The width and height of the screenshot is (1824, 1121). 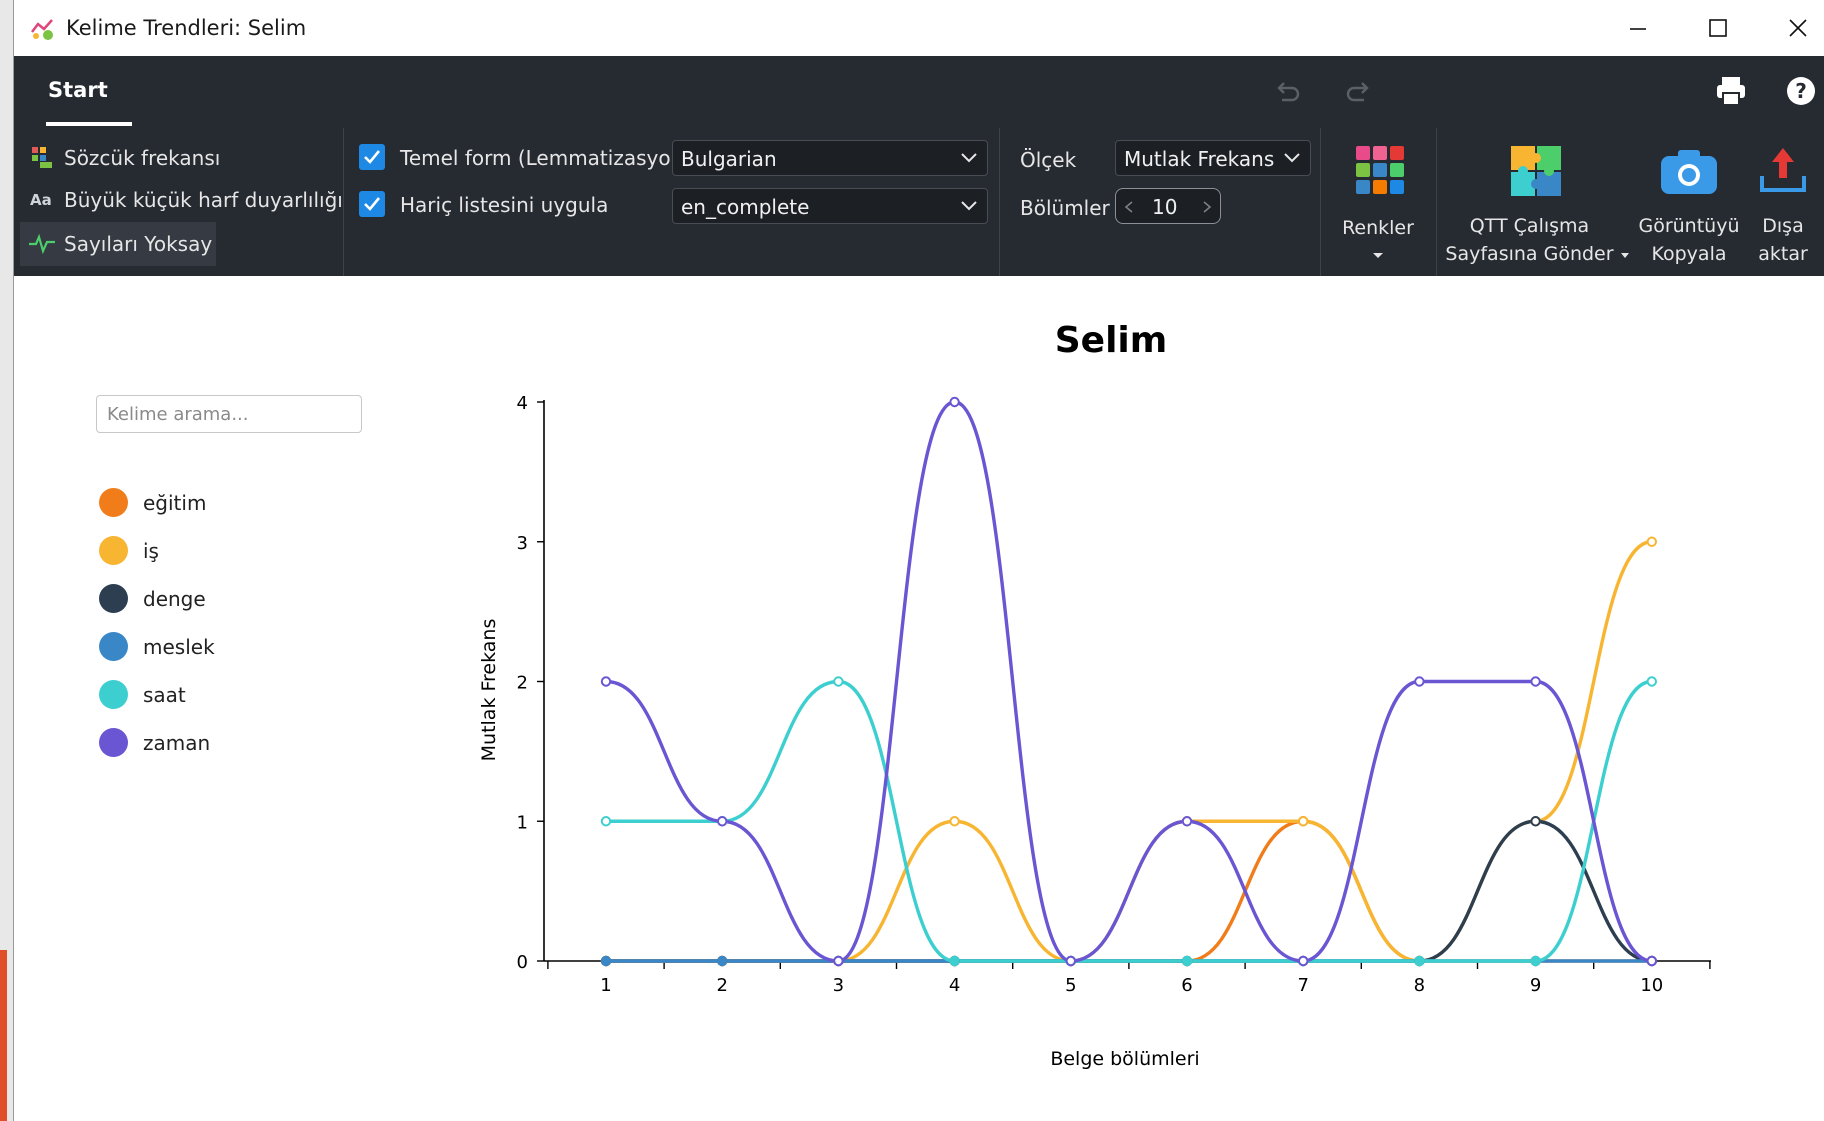 I want to click on x-tick-label: 2, so click(x=721, y=985).